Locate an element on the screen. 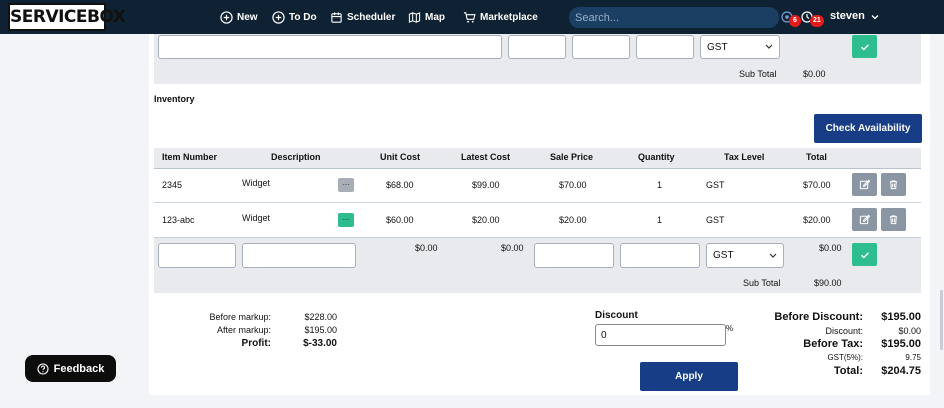  item-number-cell: 2345 is located at coordinates (172, 185).